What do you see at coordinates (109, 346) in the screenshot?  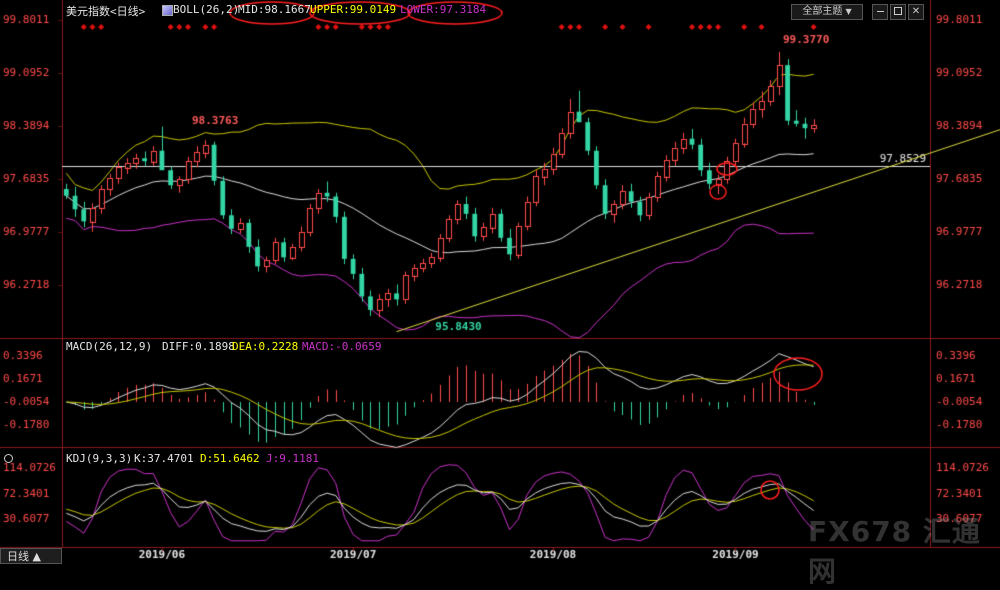 I see `macd-title: MACD(26,12,9)` at bounding box center [109, 346].